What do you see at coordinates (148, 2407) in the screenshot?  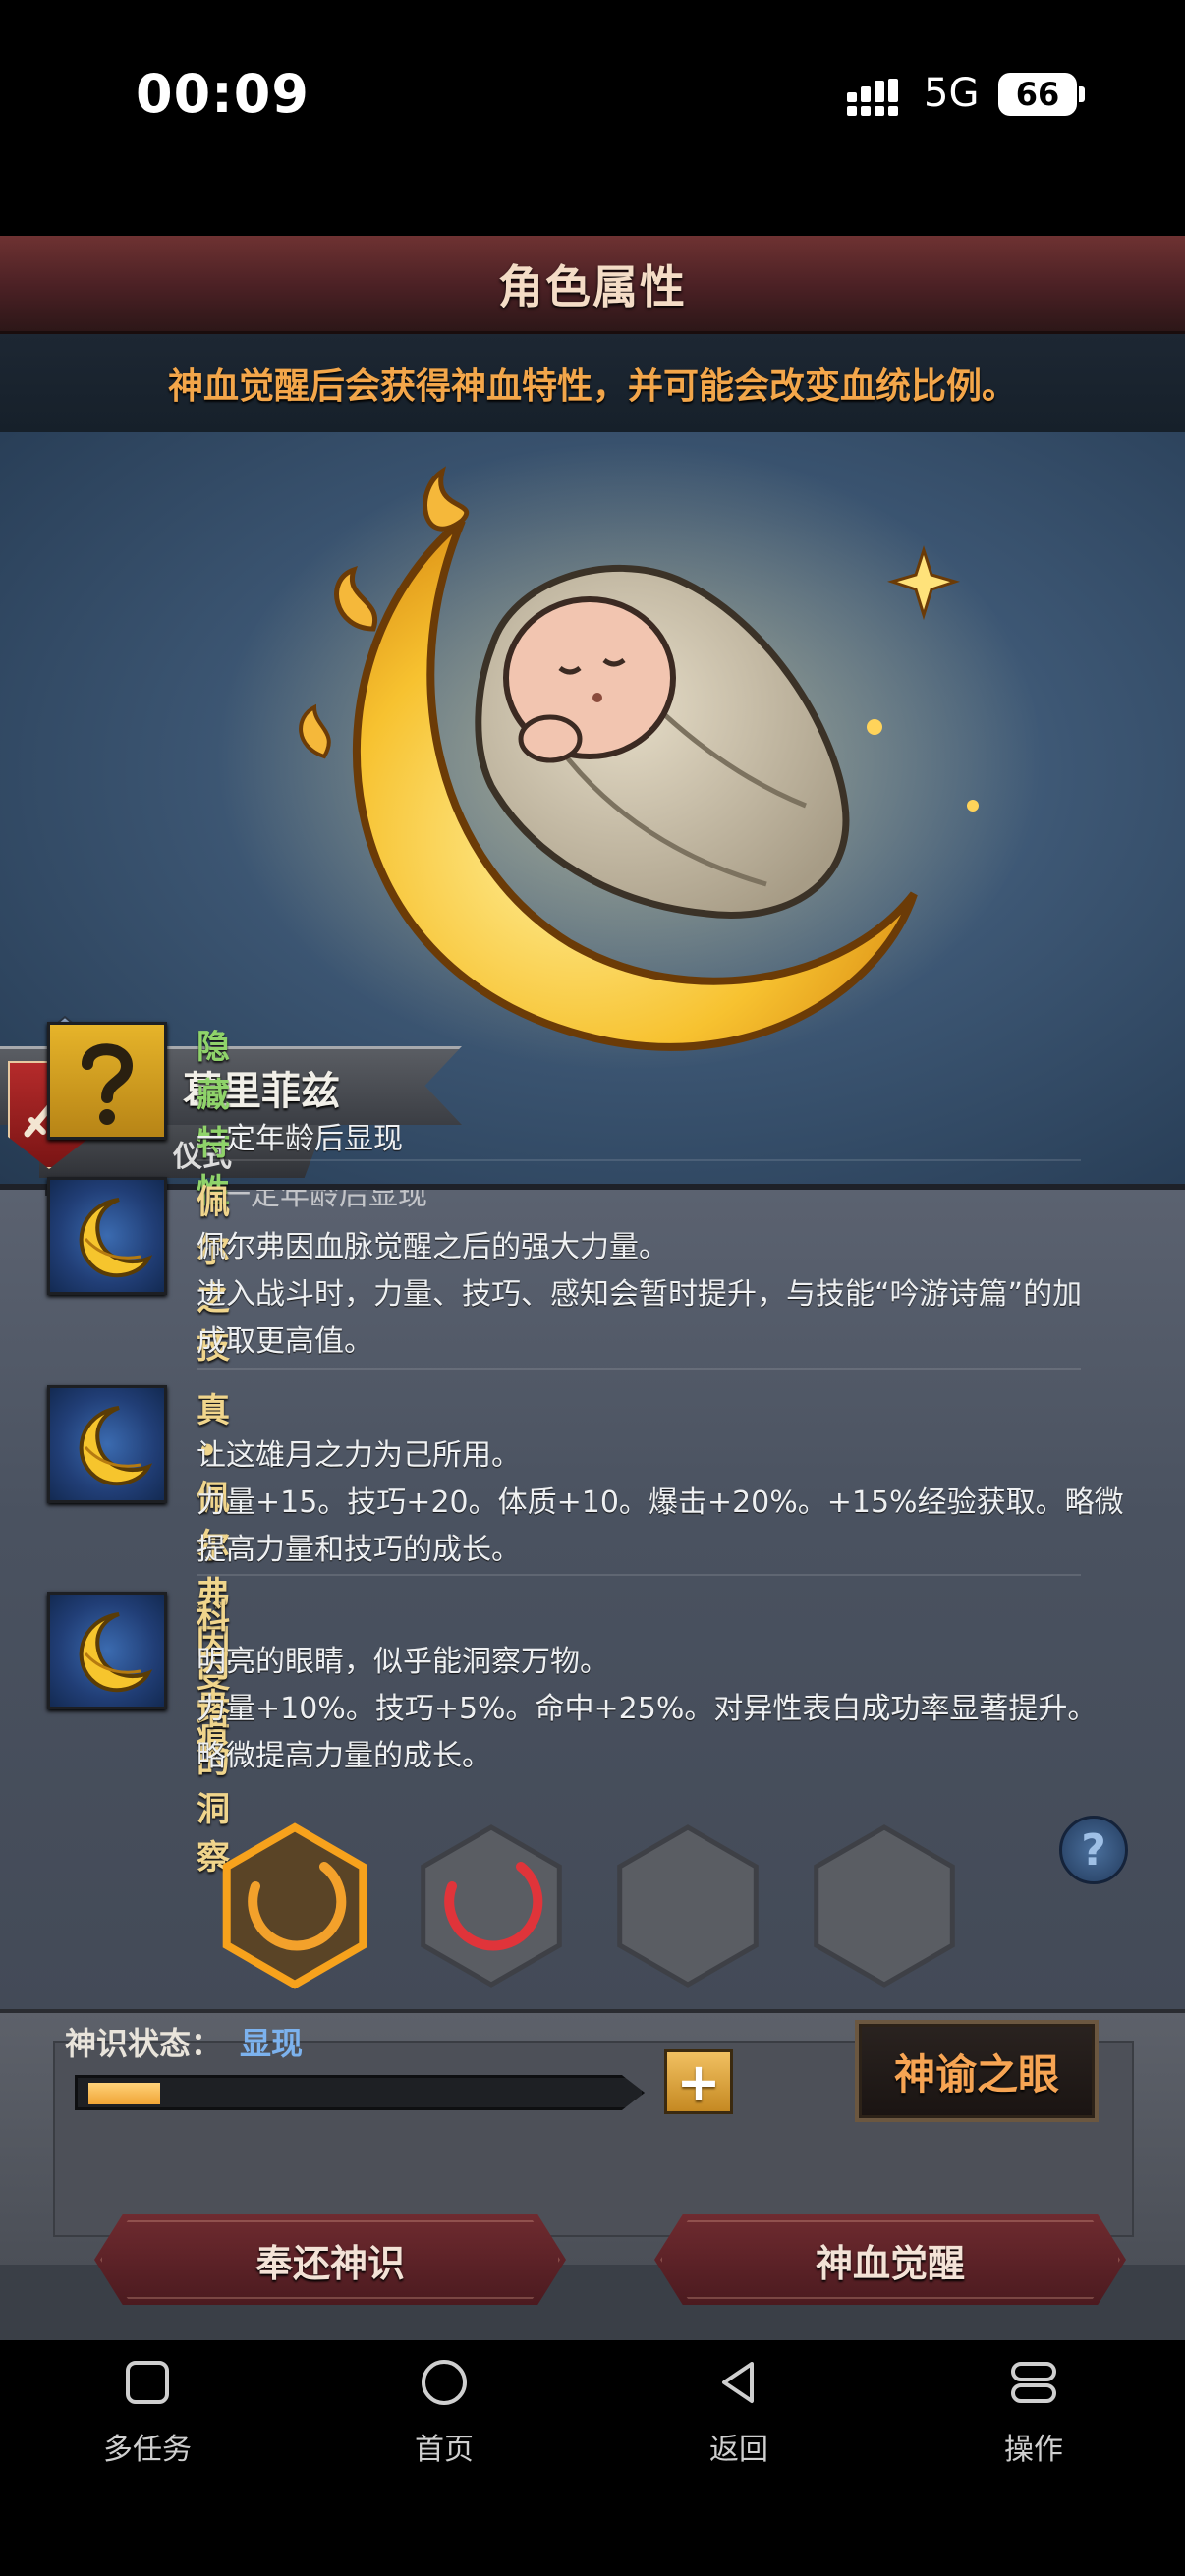 I see `nav-multitask: 多任务` at bounding box center [148, 2407].